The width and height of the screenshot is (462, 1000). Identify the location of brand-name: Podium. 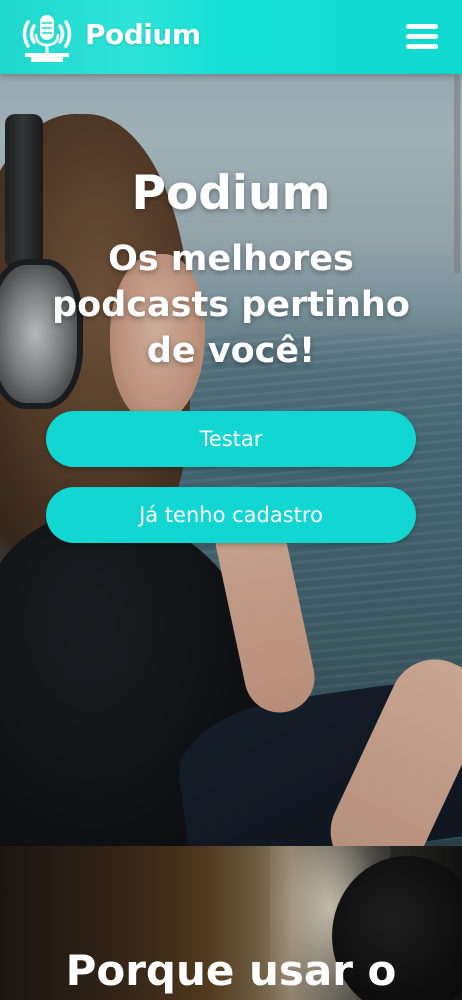
(143, 34).